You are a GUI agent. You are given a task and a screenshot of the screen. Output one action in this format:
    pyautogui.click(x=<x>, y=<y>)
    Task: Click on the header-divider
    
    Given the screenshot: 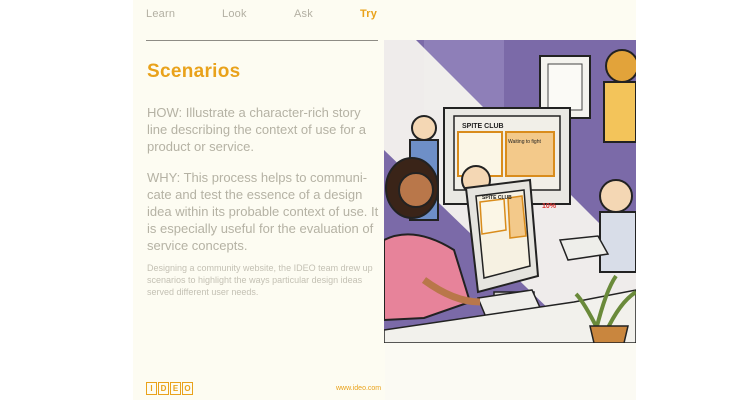 What is the action you would take?
    pyautogui.click(x=262, y=40)
    